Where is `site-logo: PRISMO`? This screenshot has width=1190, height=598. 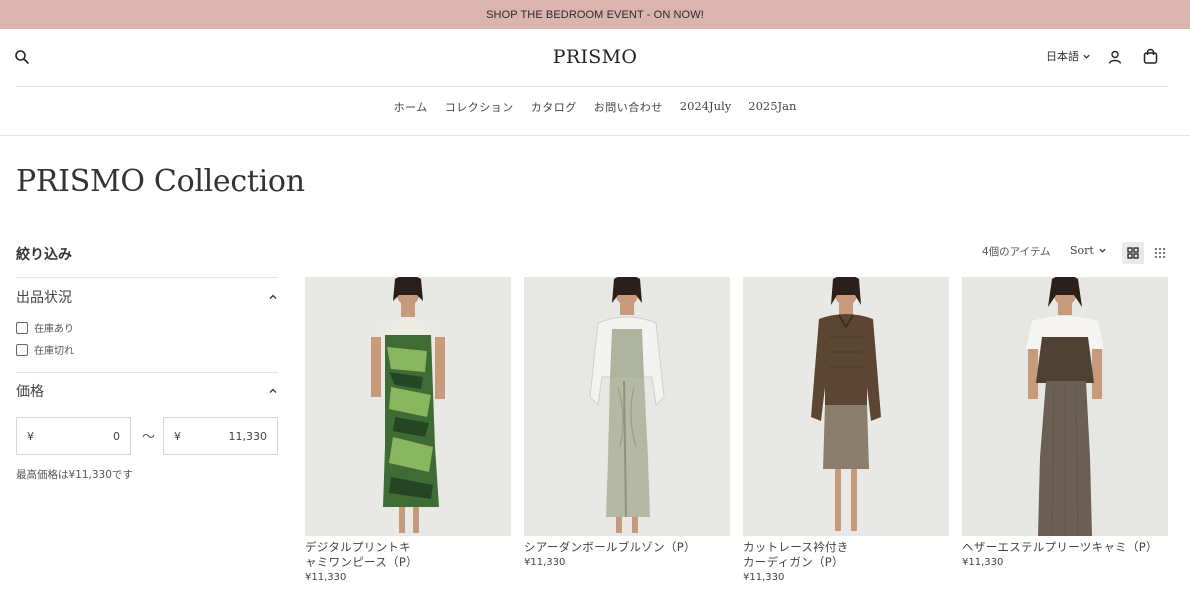
site-logo: PRISMO is located at coordinates (595, 57).